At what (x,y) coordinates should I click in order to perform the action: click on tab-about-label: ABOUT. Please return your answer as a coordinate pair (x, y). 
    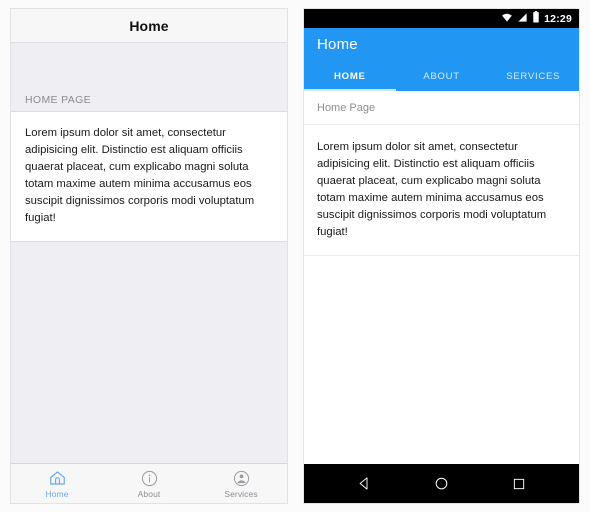
    Looking at the image, I should click on (441, 76).